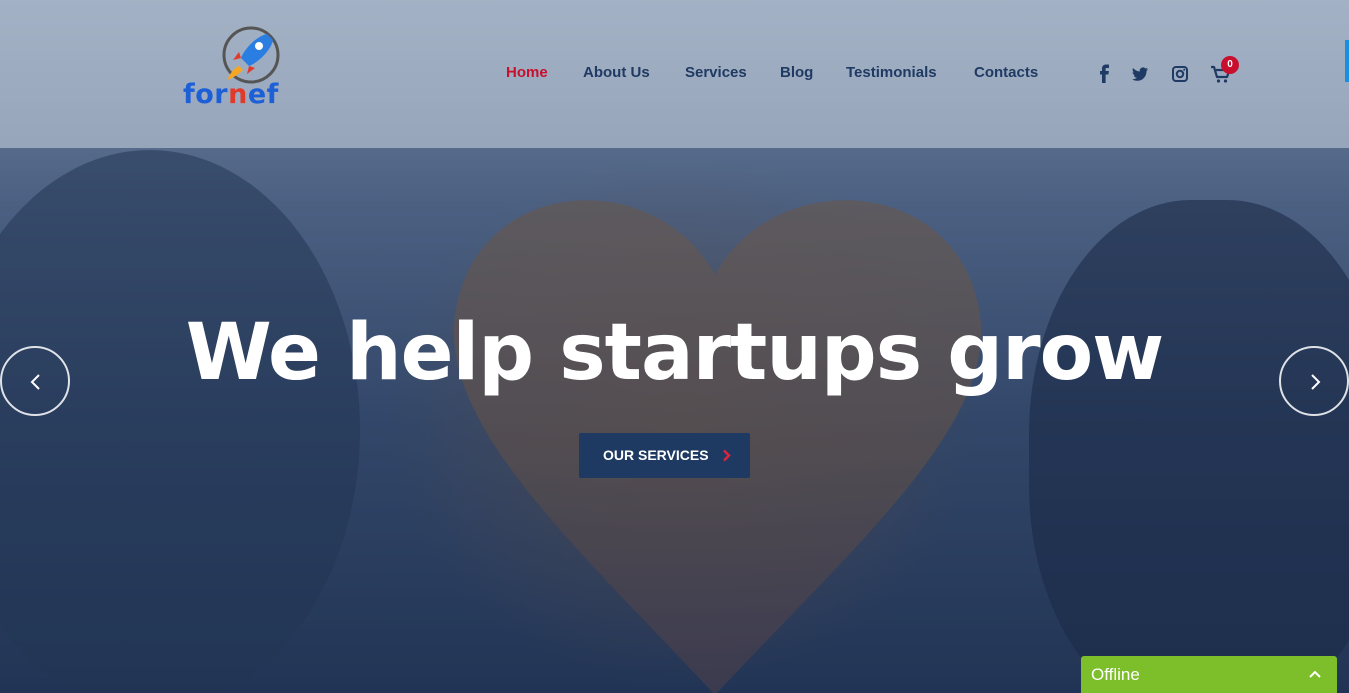 This screenshot has width=1349, height=693. Describe the element at coordinates (656, 455) in the screenshot. I see `our-services-label: OUR SERVICES` at that location.